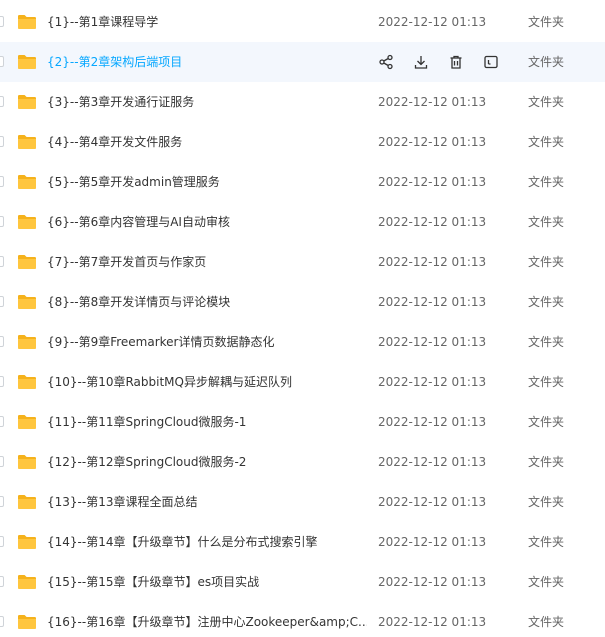  What do you see at coordinates (302, 182) in the screenshot?
I see `list-item: {5}--第5章开发admin管理服务 2022-12-12 01:13 文件夹` at bounding box center [302, 182].